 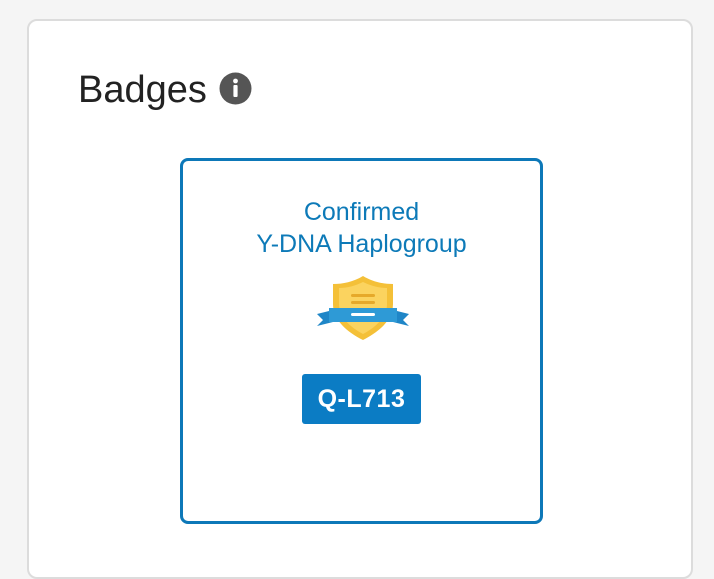 What do you see at coordinates (361, 399) in the screenshot?
I see `haplogroup-value-badge: Q-L713` at bounding box center [361, 399].